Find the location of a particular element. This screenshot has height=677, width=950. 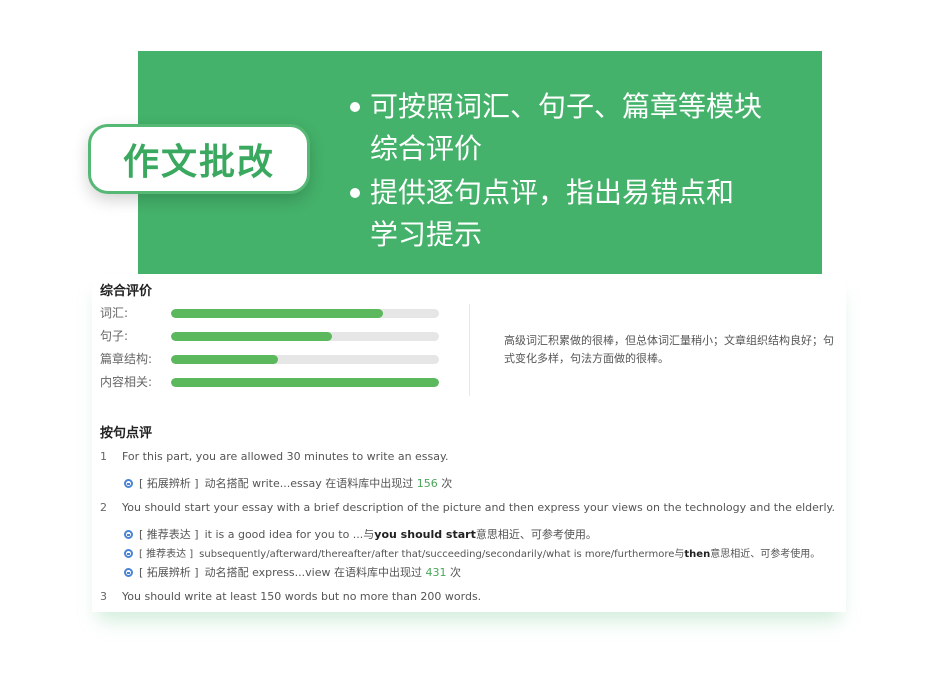

column-divider is located at coordinates (469, 350).